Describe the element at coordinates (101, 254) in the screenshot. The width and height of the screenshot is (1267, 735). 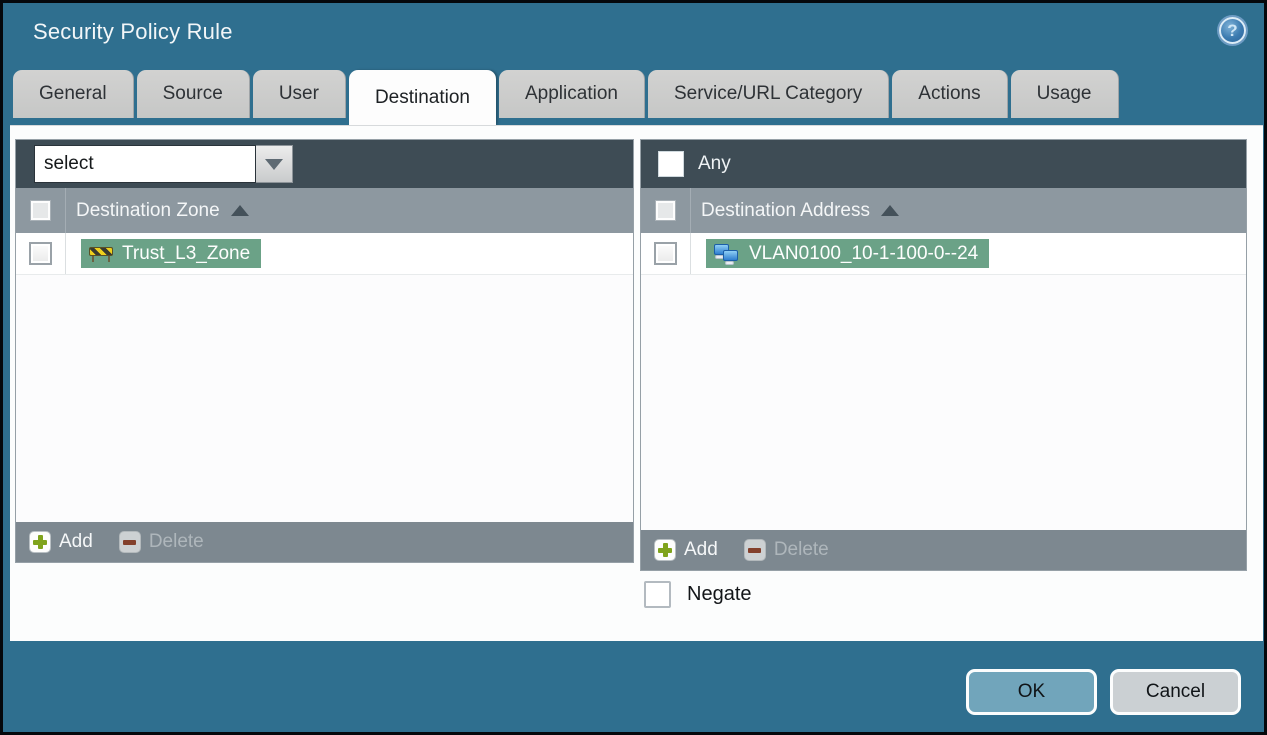
I see `zone-barricade-icon` at that location.